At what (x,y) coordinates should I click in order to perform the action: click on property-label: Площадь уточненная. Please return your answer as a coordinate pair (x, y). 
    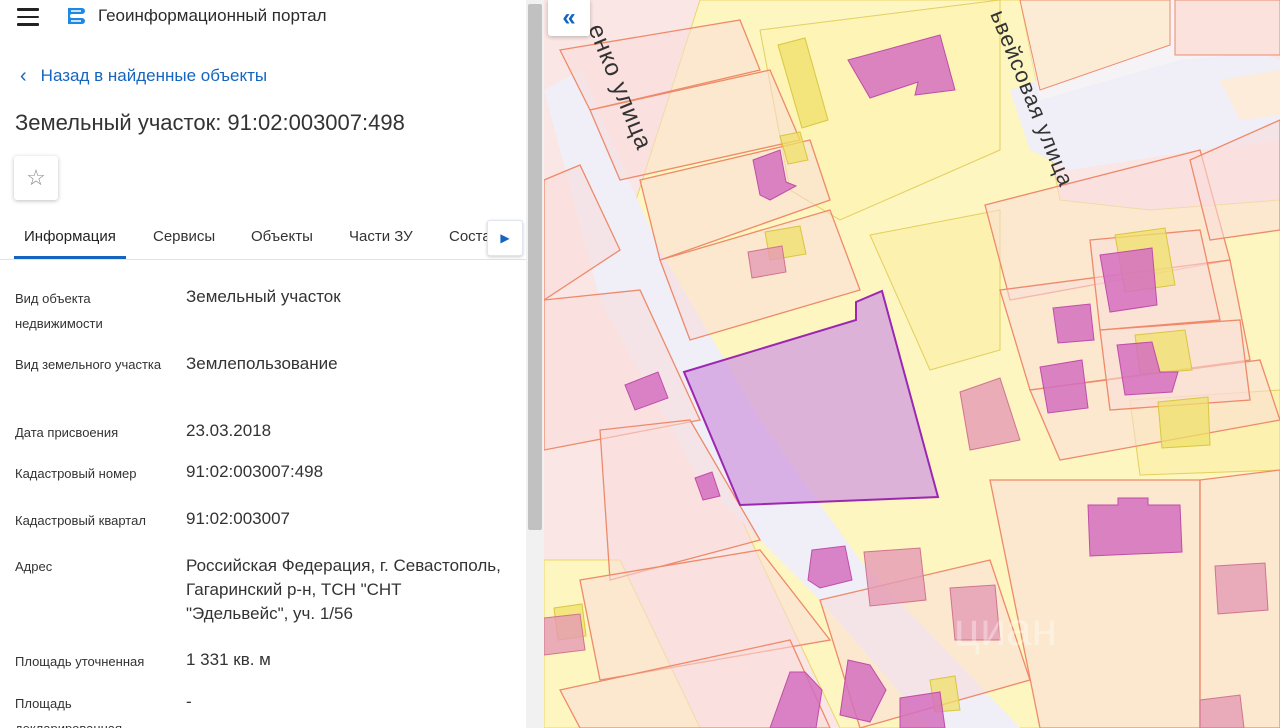
    Looking at the image, I should click on (80, 661).